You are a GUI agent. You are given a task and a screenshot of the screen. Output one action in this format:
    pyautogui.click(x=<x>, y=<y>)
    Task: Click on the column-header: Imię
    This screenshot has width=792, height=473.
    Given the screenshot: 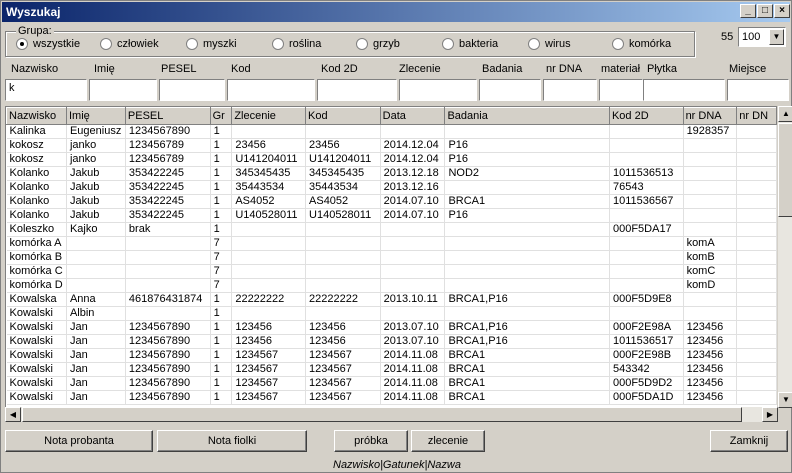 What is the action you would take?
    pyautogui.click(x=95, y=116)
    